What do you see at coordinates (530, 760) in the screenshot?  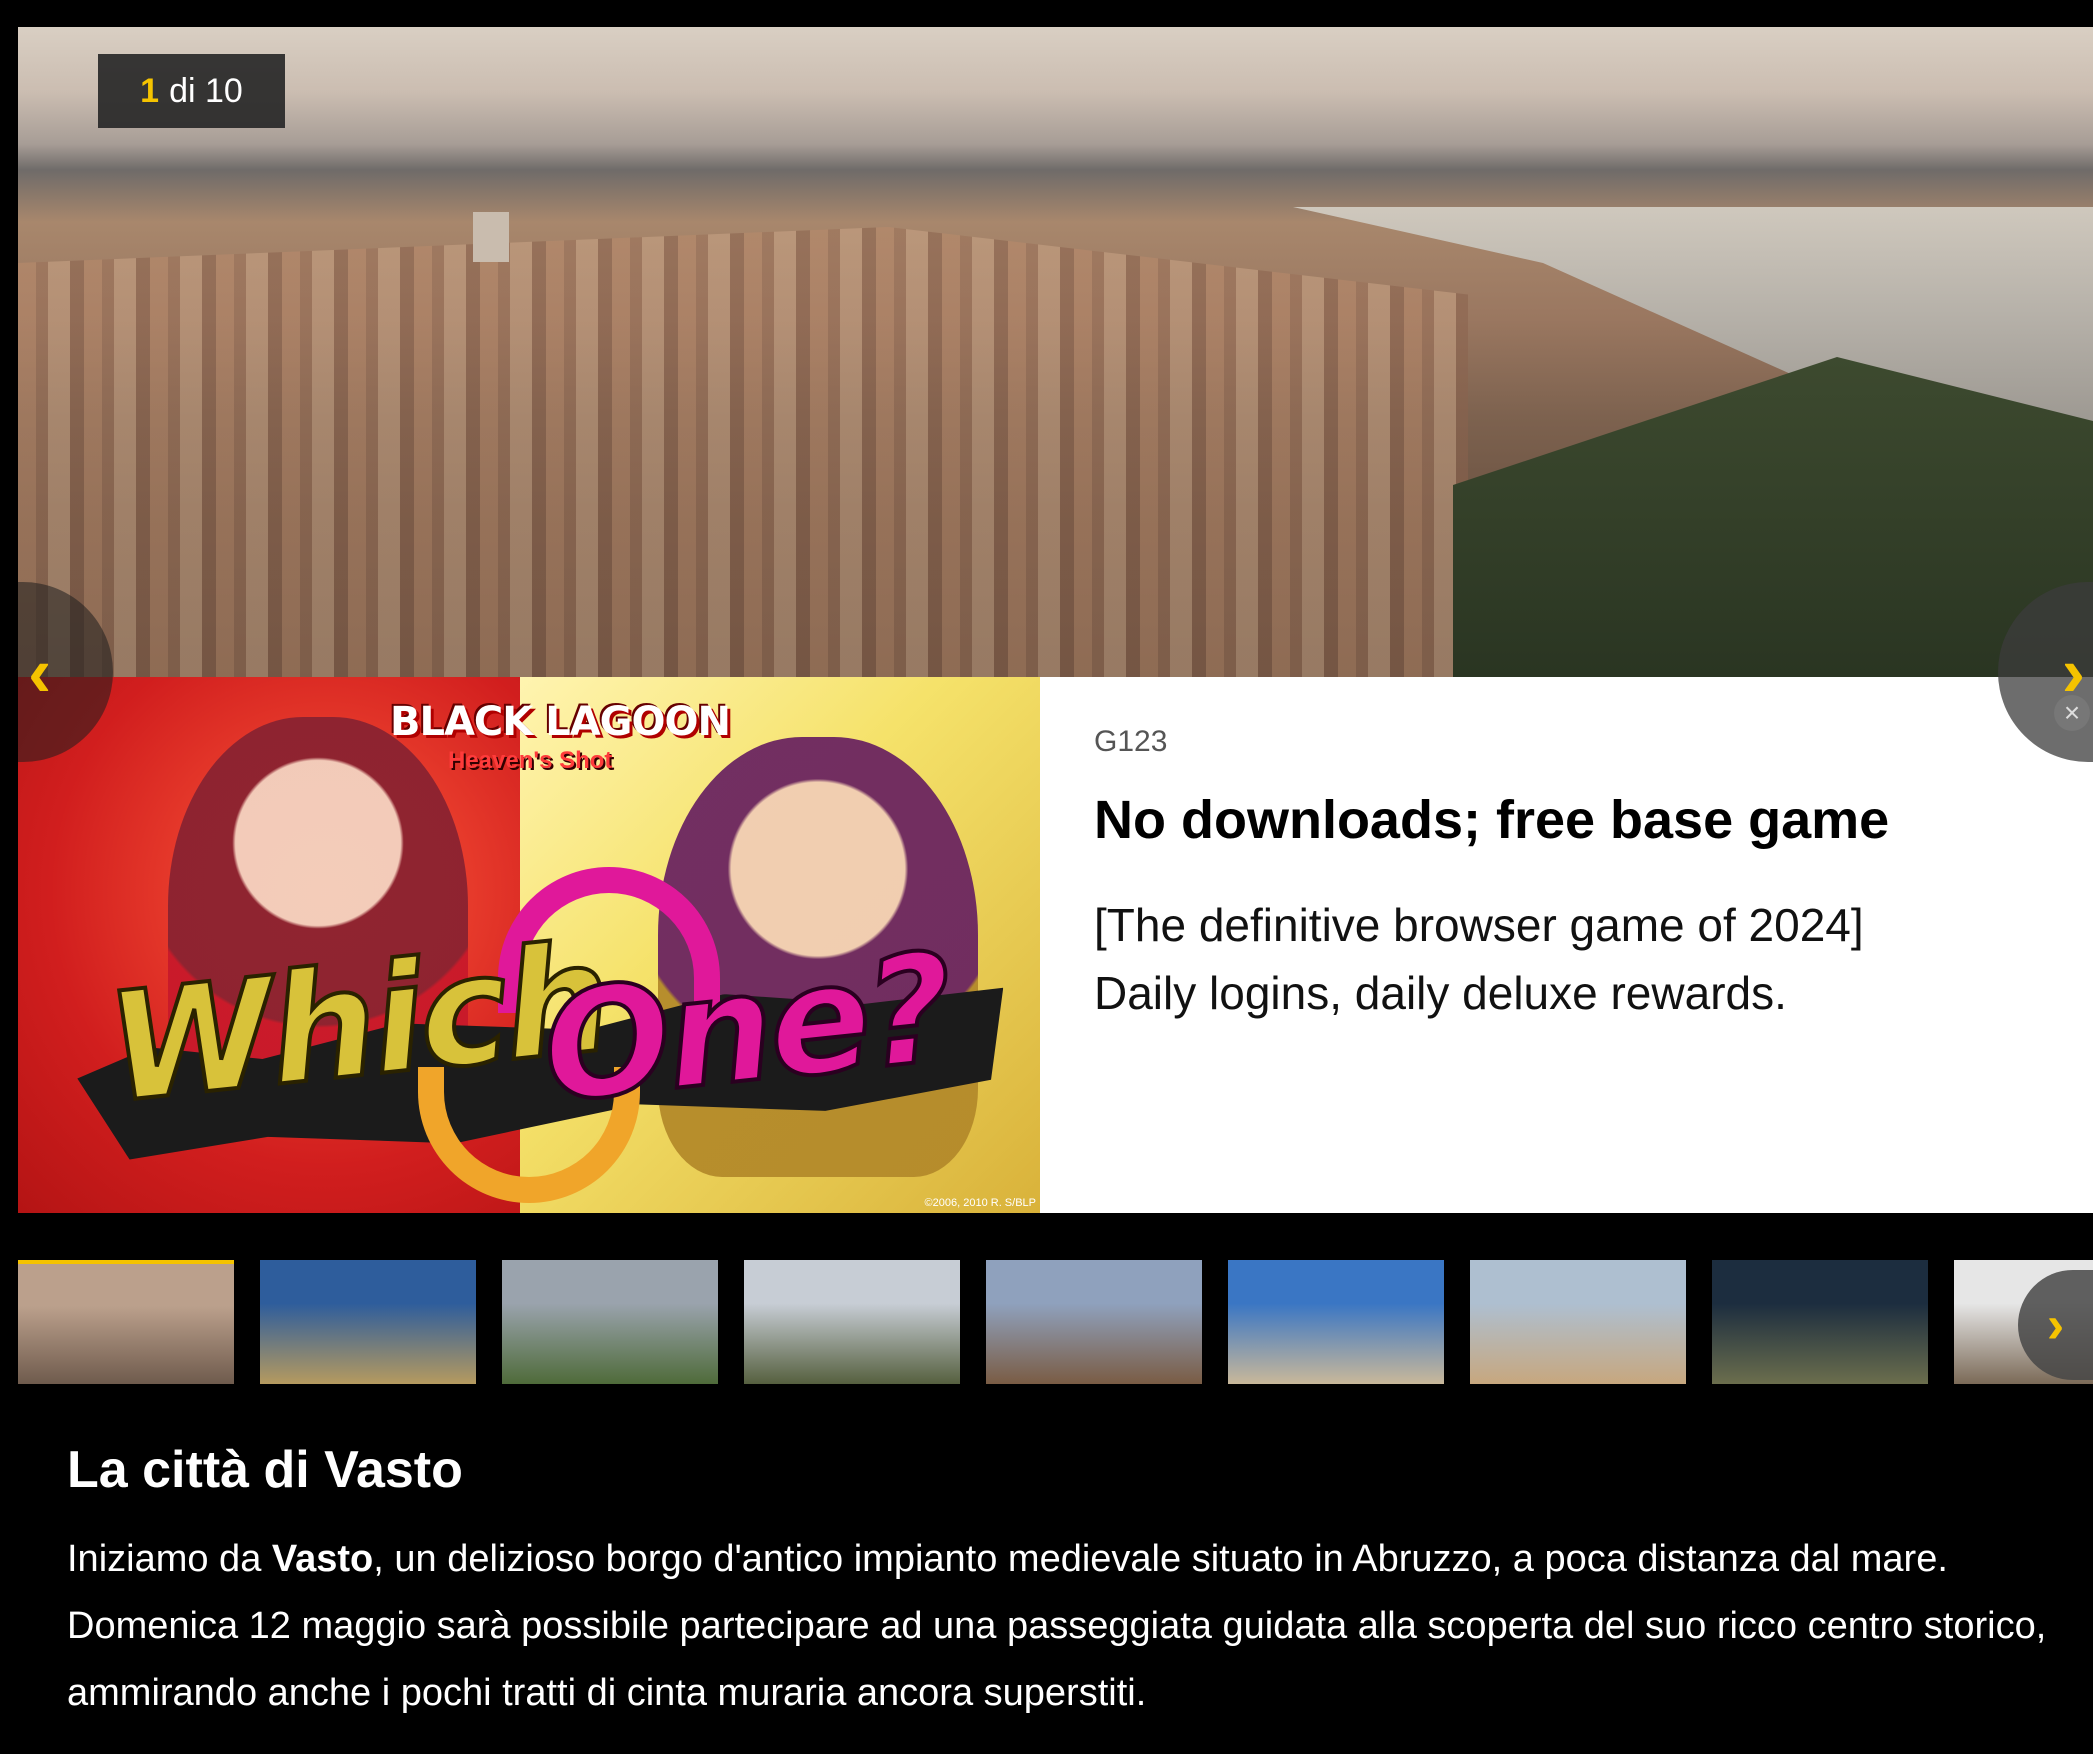 I see `ad-game-logo-sub: Heaven's Shot` at bounding box center [530, 760].